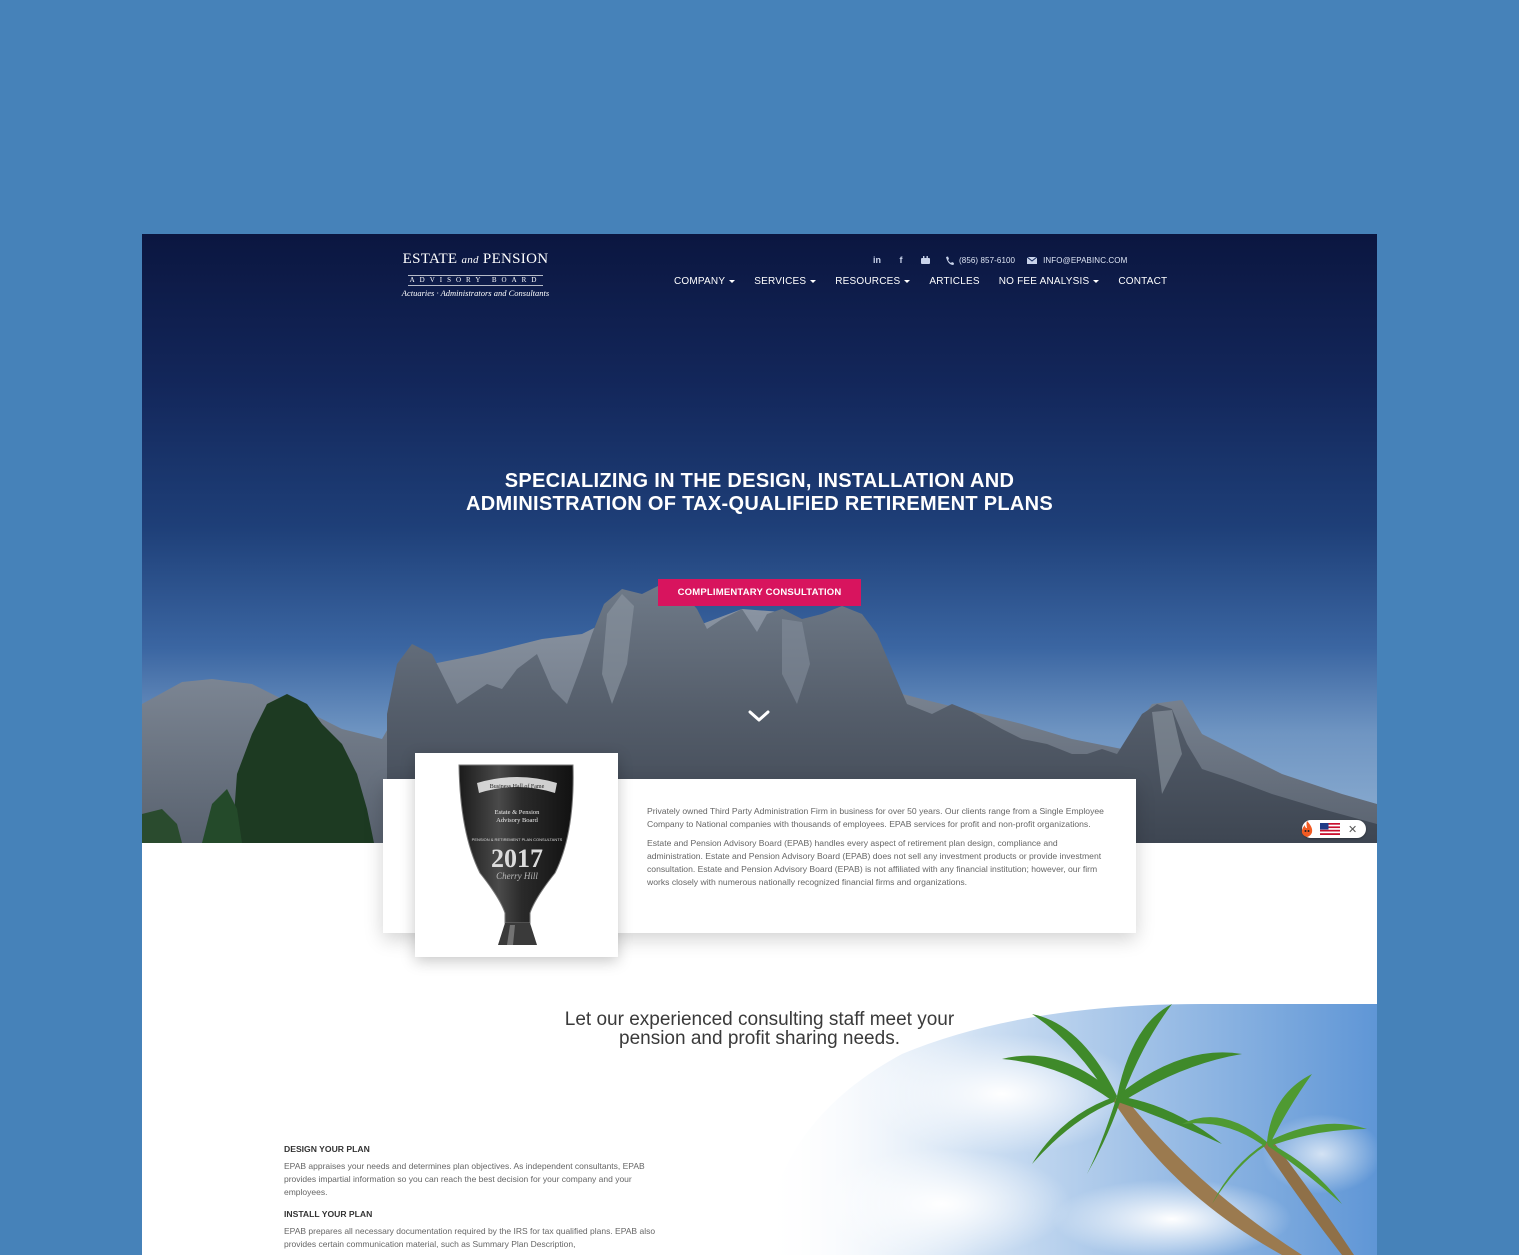  What do you see at coordinates (1142, 281) in the screenshot?
I see `nav-contact: CONTACT` at bounding box center [1142, 281].